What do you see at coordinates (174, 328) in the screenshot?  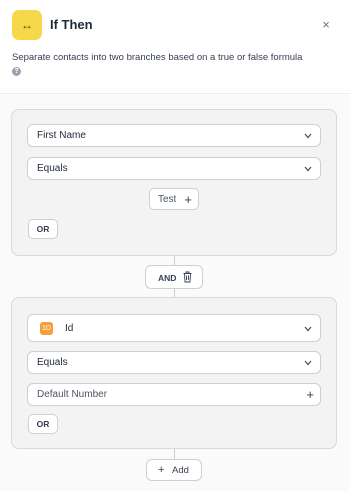 I see `field-select: 1D Id` at bounding box center [174, 328].